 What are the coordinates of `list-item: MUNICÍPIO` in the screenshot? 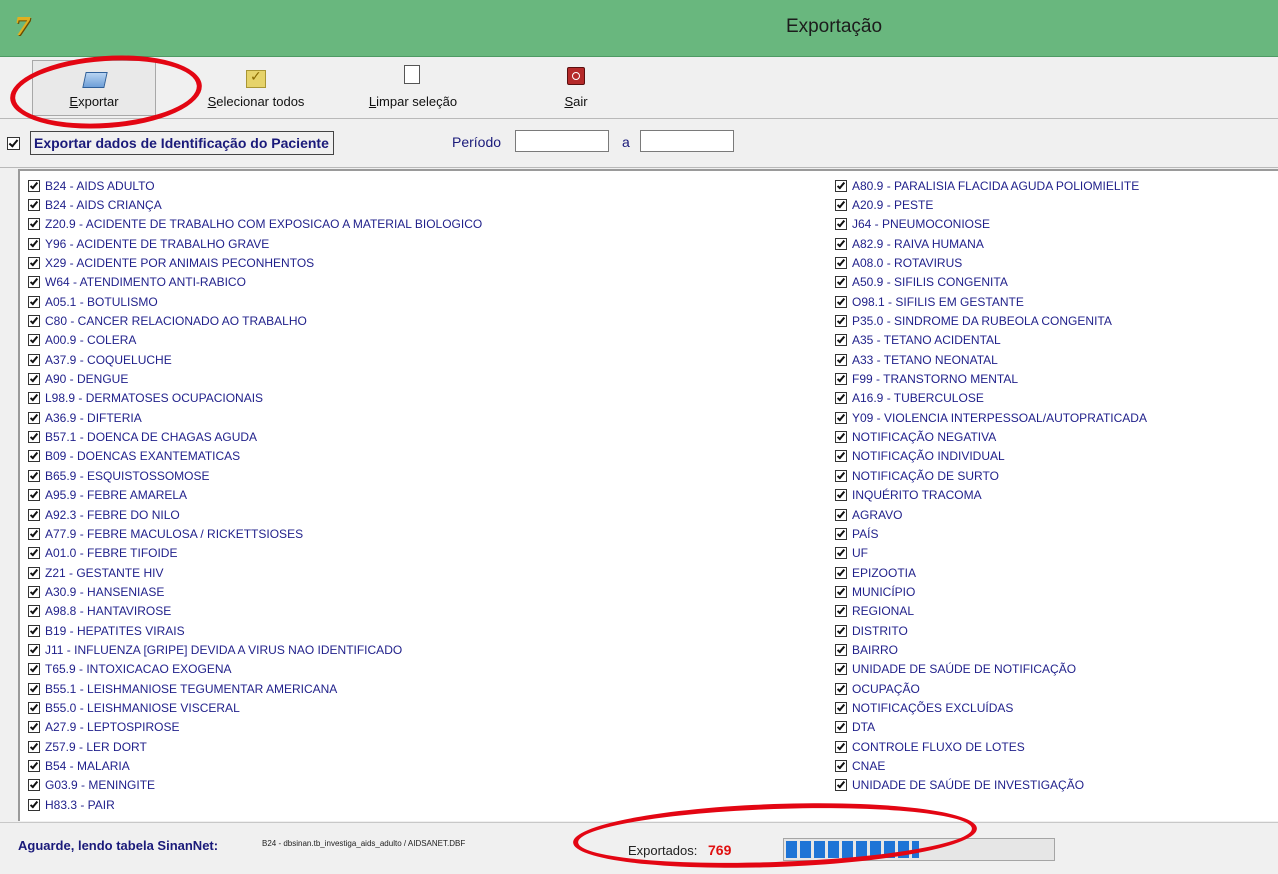 It's located at (991, 591).